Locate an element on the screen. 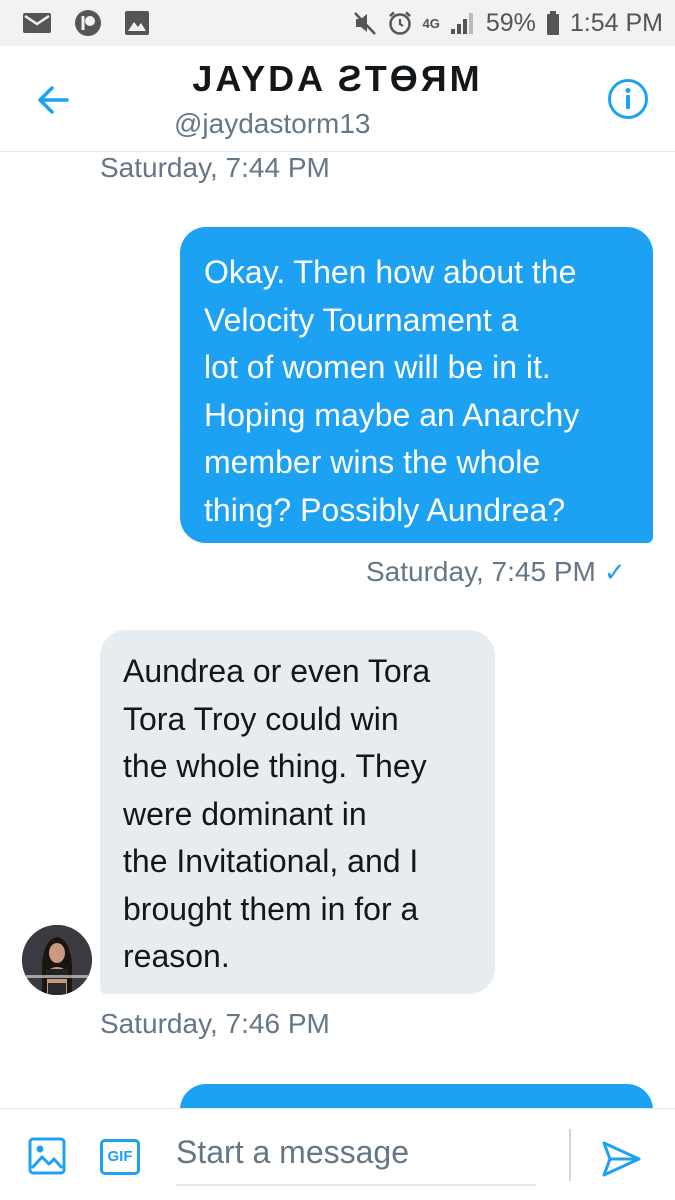 The image size is (675, 1200). alarm-icon is located at coordinates (399, 23).